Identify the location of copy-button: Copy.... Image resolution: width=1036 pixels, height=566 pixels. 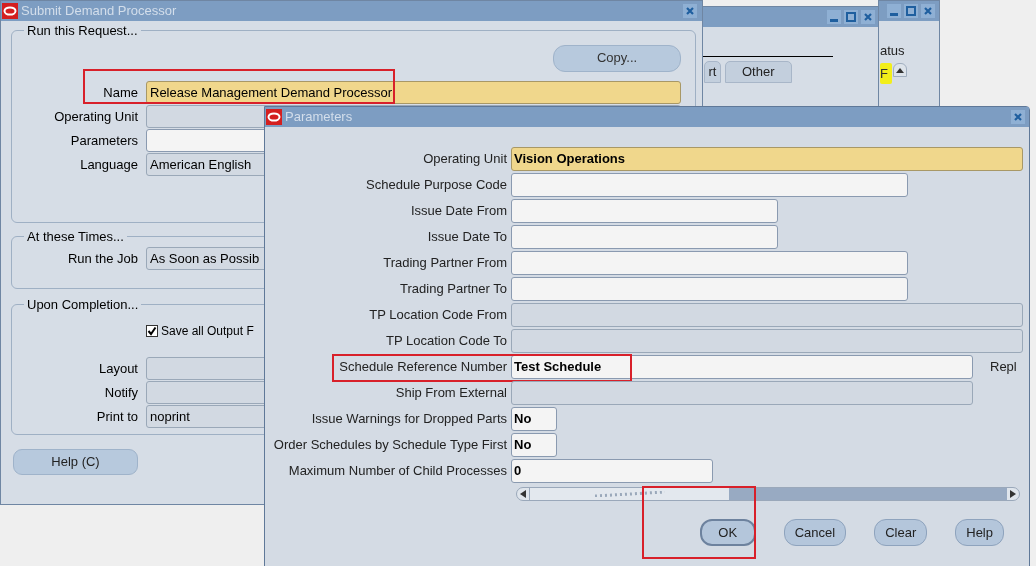
(617, 58).